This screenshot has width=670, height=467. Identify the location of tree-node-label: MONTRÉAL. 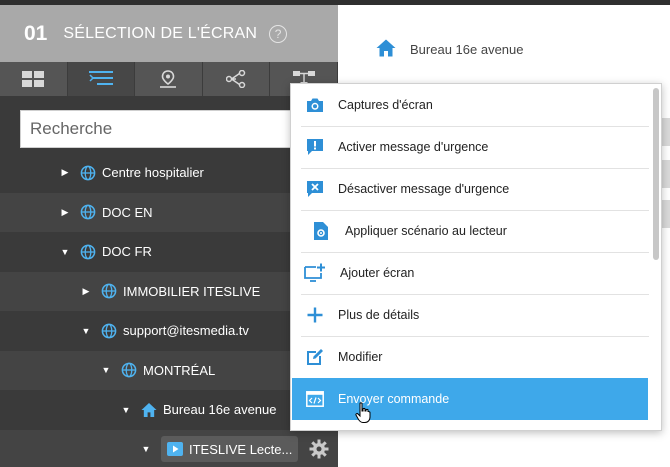
(179, 370).